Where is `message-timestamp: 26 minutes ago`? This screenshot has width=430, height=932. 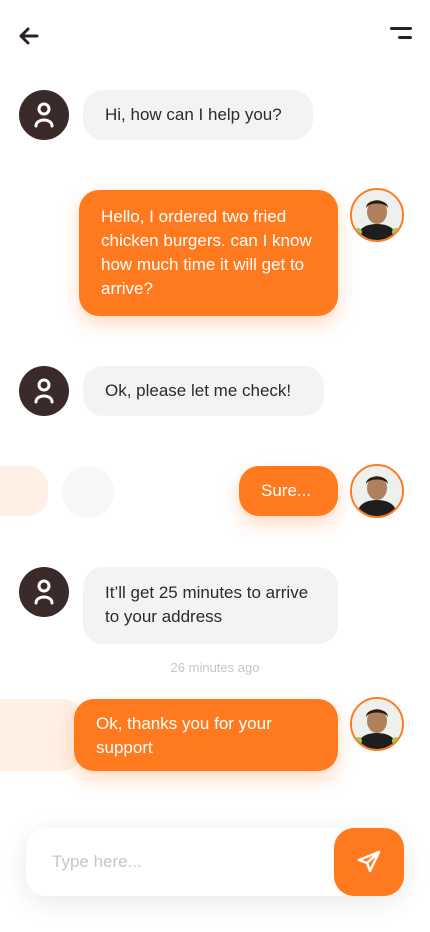
message-timestamp: 26 minutes ago is located at coordinates (215, 667).